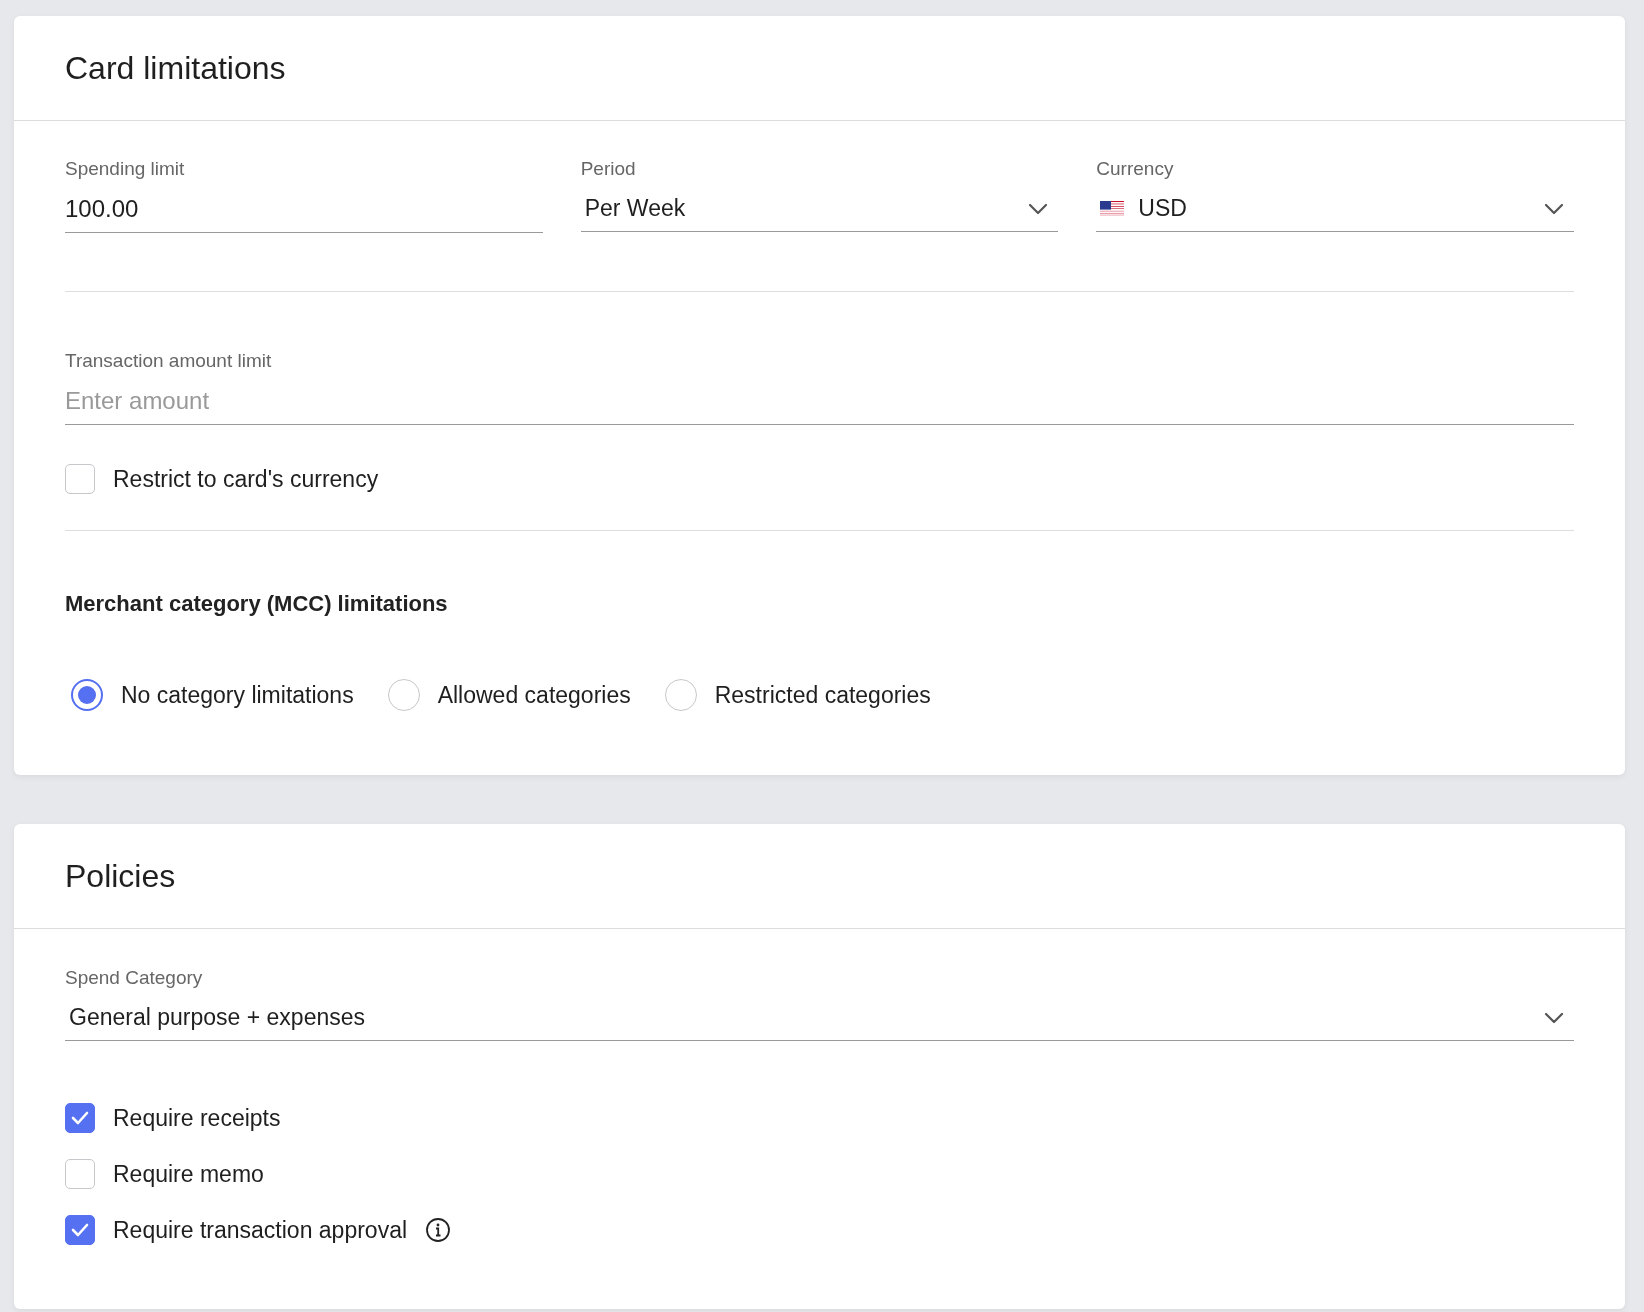  Describe the element at coordinates (237, 695) in the screenshot. I see `radio-label: No category limitations` at that location.